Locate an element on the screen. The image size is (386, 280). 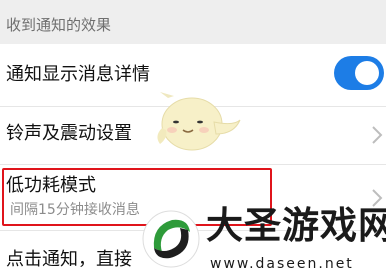
watermark-title: 大圣游戏网 is located at coordinates (296, 225).